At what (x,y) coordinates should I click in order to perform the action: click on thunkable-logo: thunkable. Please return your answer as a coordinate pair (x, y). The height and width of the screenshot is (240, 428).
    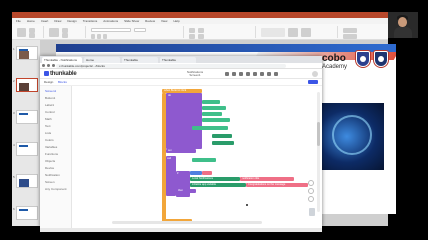
    Looking at the image, I should click on (60, 74).